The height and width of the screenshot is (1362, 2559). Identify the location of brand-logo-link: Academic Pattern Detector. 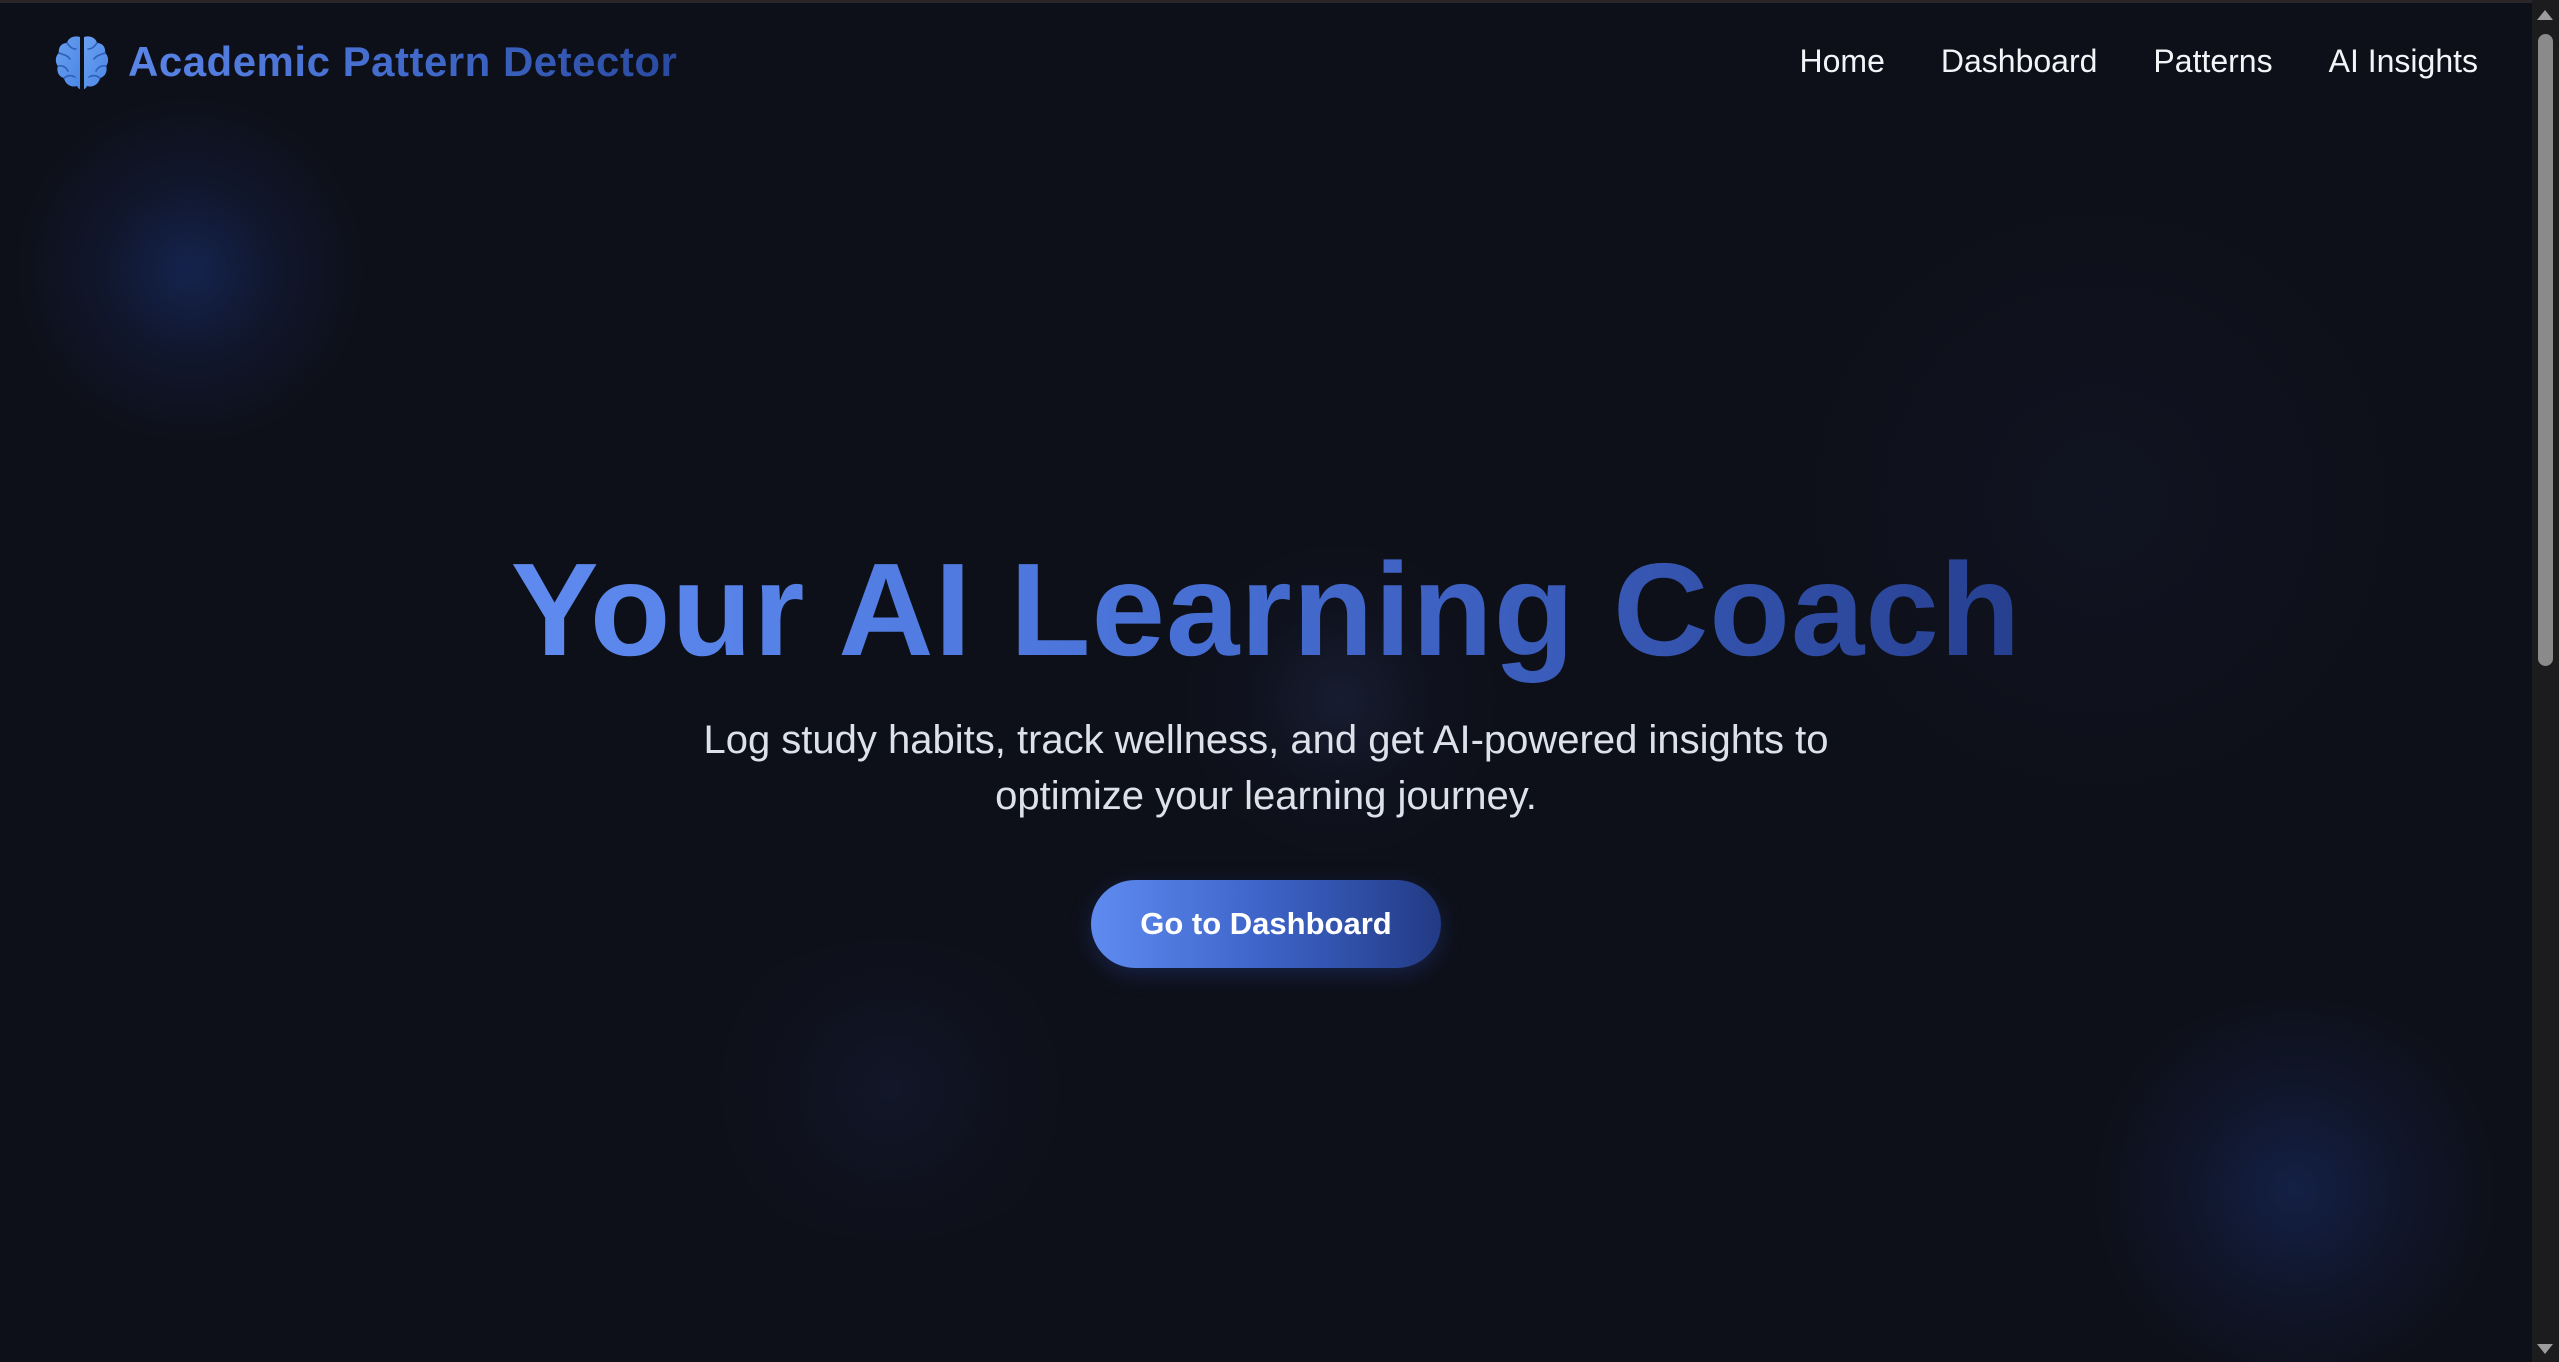
(365, 62).